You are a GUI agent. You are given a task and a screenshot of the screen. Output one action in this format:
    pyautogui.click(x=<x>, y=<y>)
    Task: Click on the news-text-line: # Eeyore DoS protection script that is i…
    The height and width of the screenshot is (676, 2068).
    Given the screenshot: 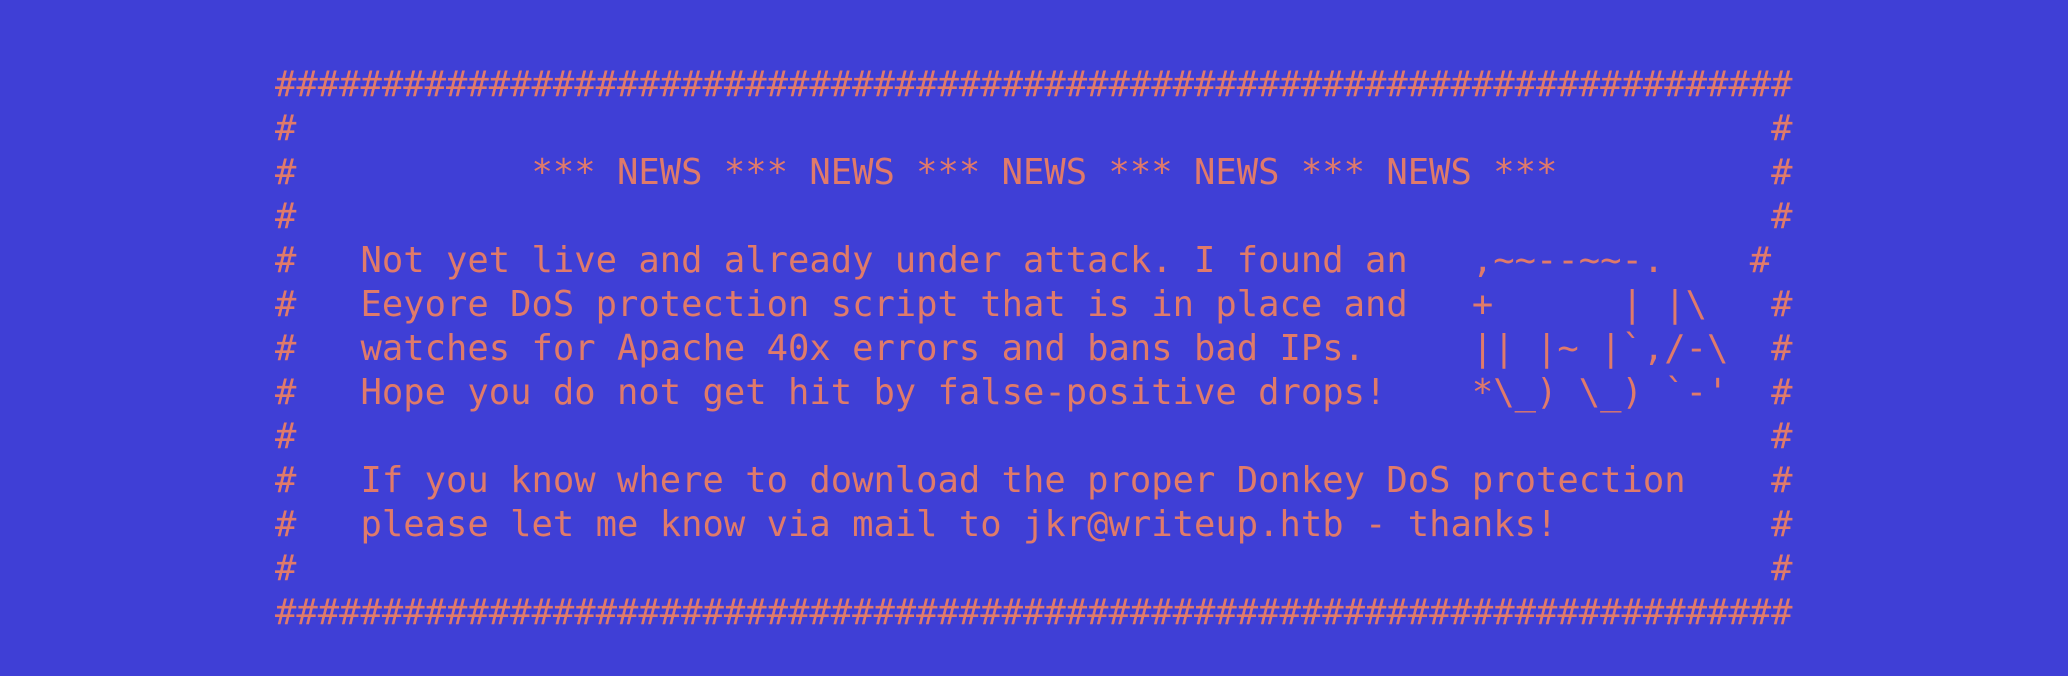 What is the action you would take?
    pyautogui.click(x=1034, y=304)
    